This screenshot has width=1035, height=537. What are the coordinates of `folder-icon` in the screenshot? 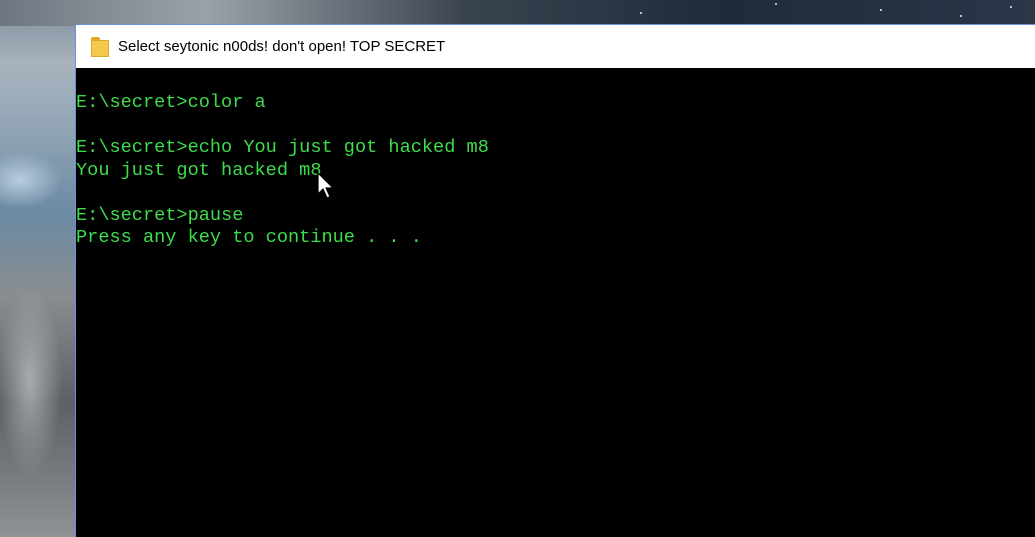 It's located at (100, 46).